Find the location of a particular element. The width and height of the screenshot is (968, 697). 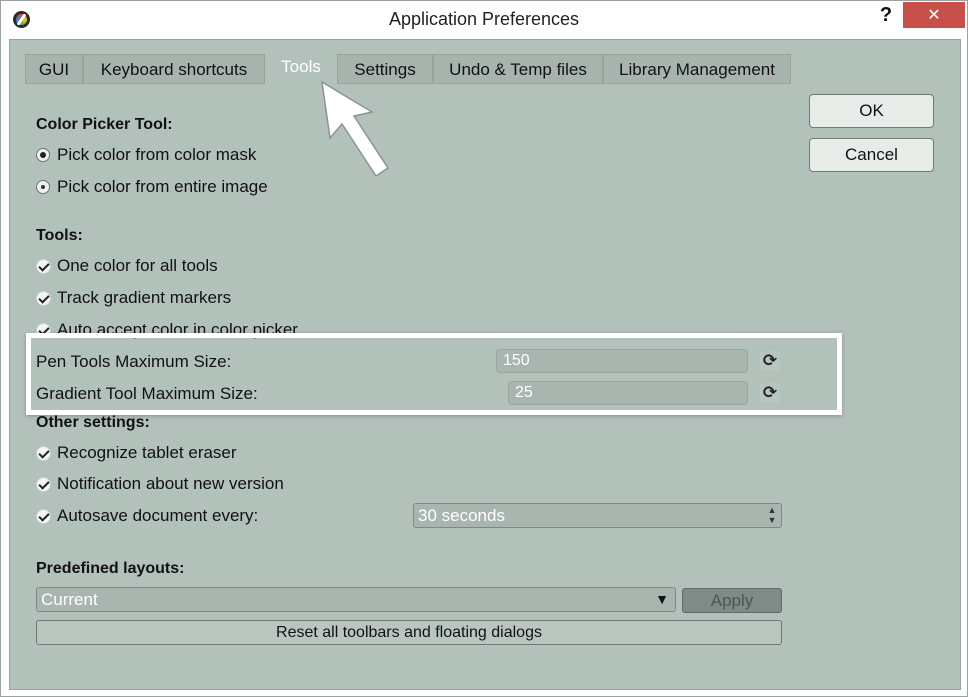

apply-button: Apply is located at coordinates (732, 600).